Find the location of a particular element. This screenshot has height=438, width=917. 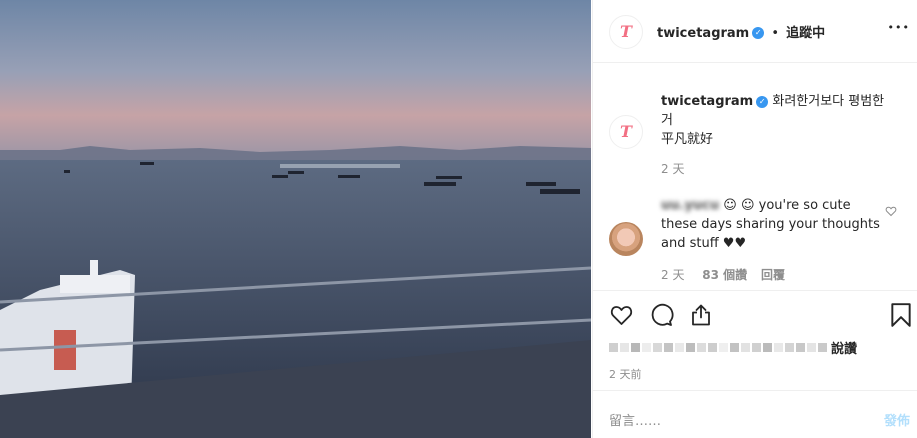

post-timestamp: 2 天前 is located at coordinates (625, 374).